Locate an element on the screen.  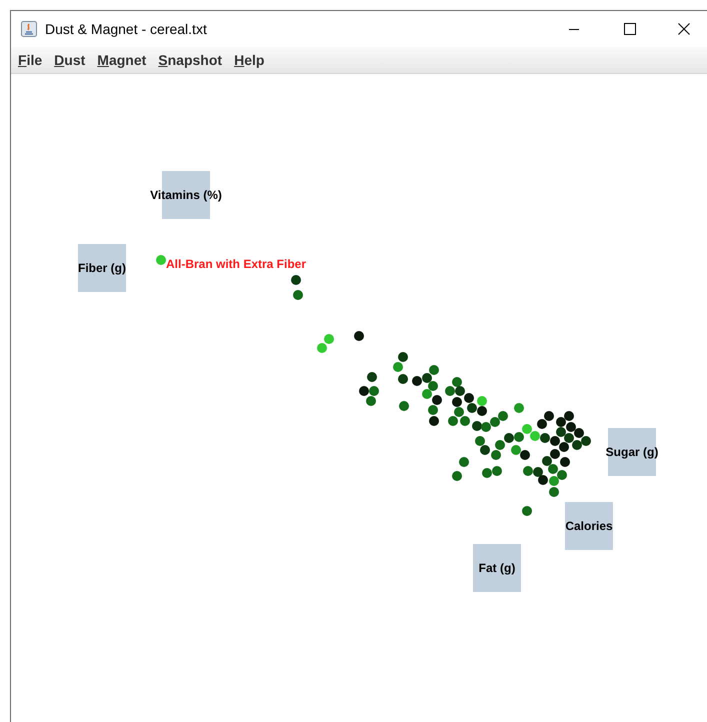
close-icon is located at coordinates (684, 29).